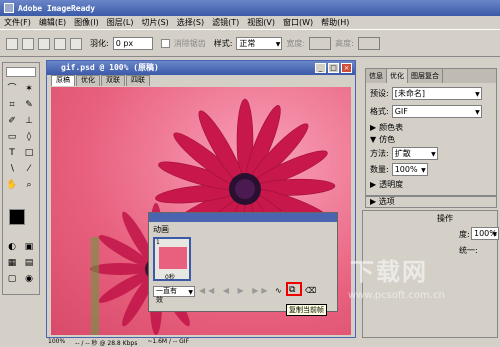  Describe the element at coordinates (29, 153) in the screenshot. I see `shape-icon: □` at that location.